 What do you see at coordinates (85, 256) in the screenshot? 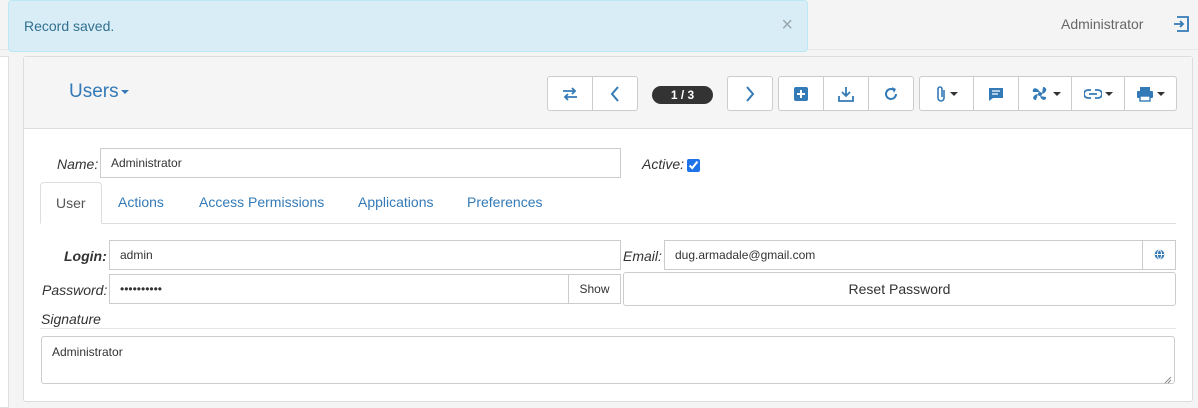
I see `login-label: Login:` at bounding box center [85, 256].